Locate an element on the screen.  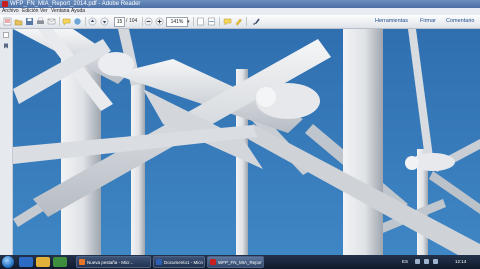
navigation-pane is located at coordinates (6, 142).